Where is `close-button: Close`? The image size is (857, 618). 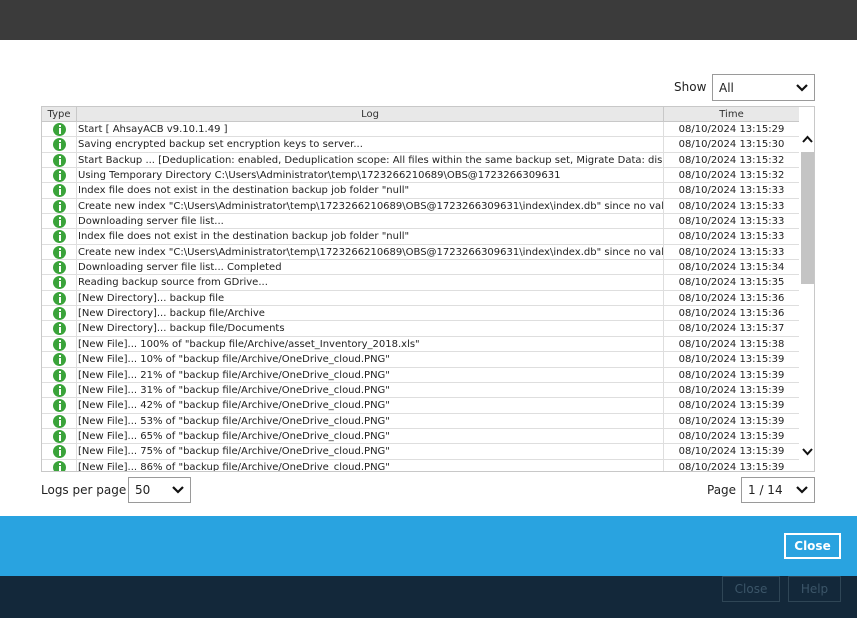 close-button: Close is located at coordinates (812, 546).